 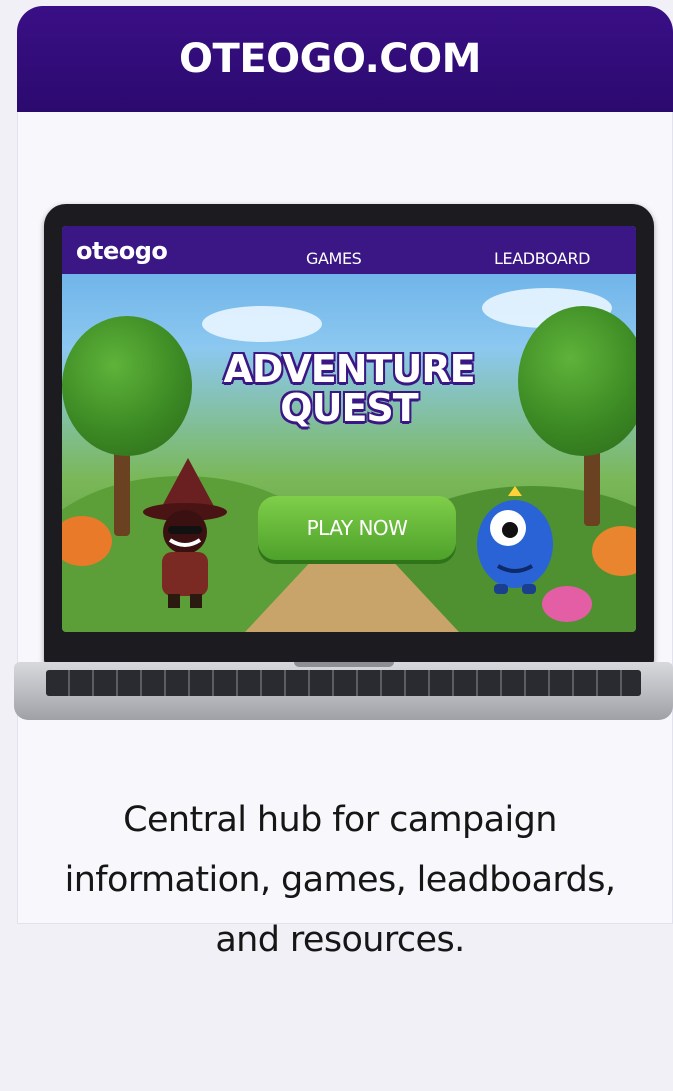 I want to click on wizard-character-icon, so click(x=185, y=533).